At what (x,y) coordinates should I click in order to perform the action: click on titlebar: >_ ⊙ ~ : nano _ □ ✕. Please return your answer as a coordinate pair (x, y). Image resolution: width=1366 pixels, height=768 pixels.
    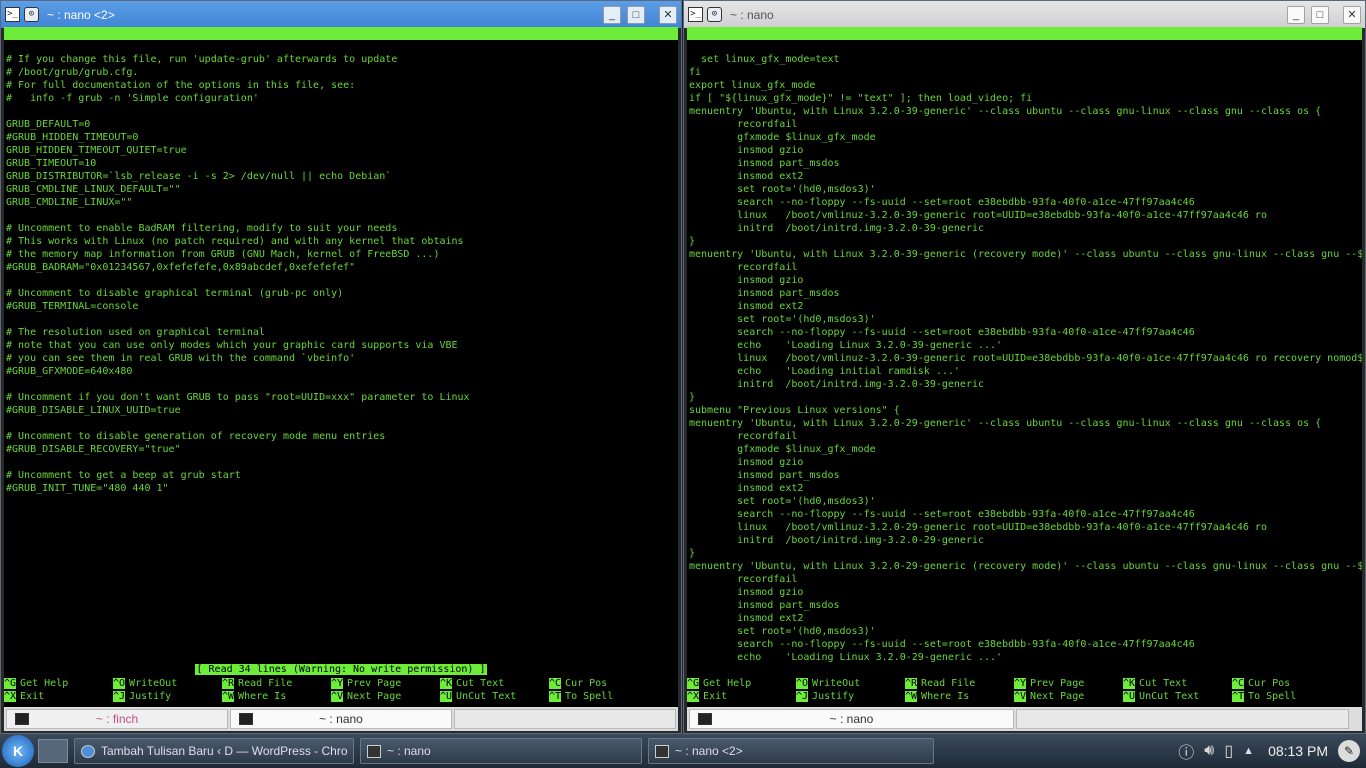
    Looking at the image, I should click on (1024, 14).